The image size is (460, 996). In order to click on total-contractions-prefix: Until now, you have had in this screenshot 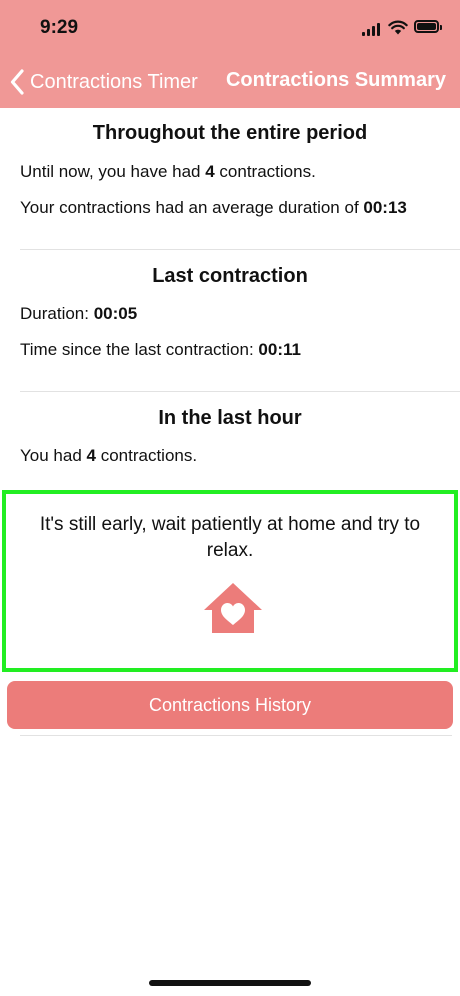, I will do `click(113, 171)`.